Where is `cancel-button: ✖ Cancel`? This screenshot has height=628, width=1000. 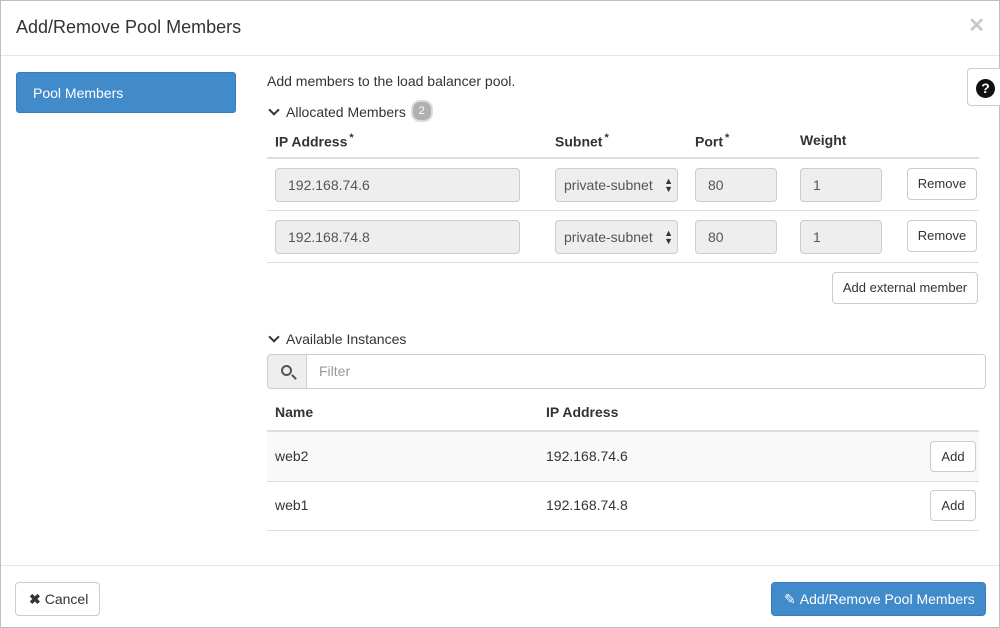
cancel-button: ✖ Cancel is located at coordinates (57, 599).